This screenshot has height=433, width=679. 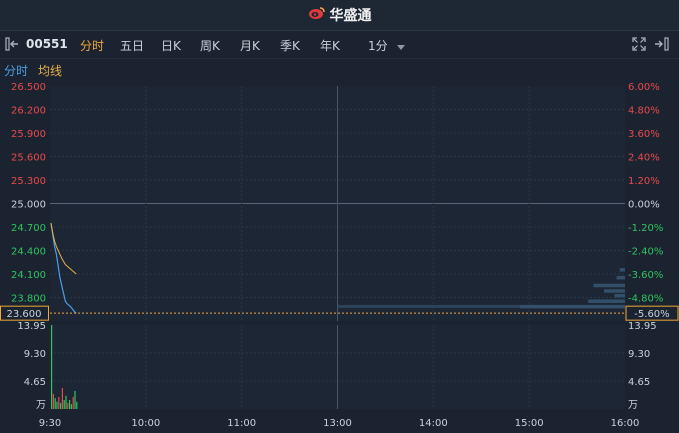 I want to click on pct-tick-label: 2.40%, so click(x=644, y=158).